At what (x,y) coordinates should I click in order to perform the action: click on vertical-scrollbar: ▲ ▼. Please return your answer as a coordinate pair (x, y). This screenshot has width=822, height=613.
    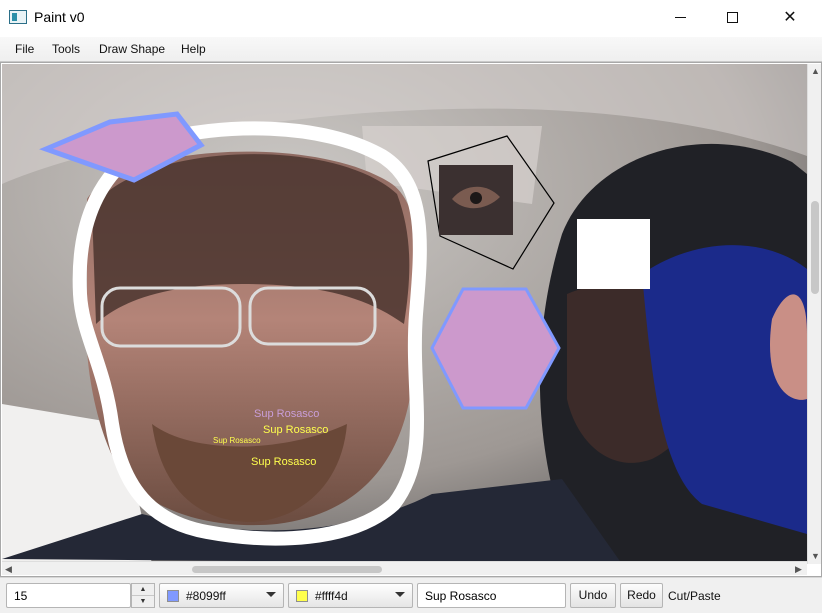
    Looking at the image, I should click on (814, 314).